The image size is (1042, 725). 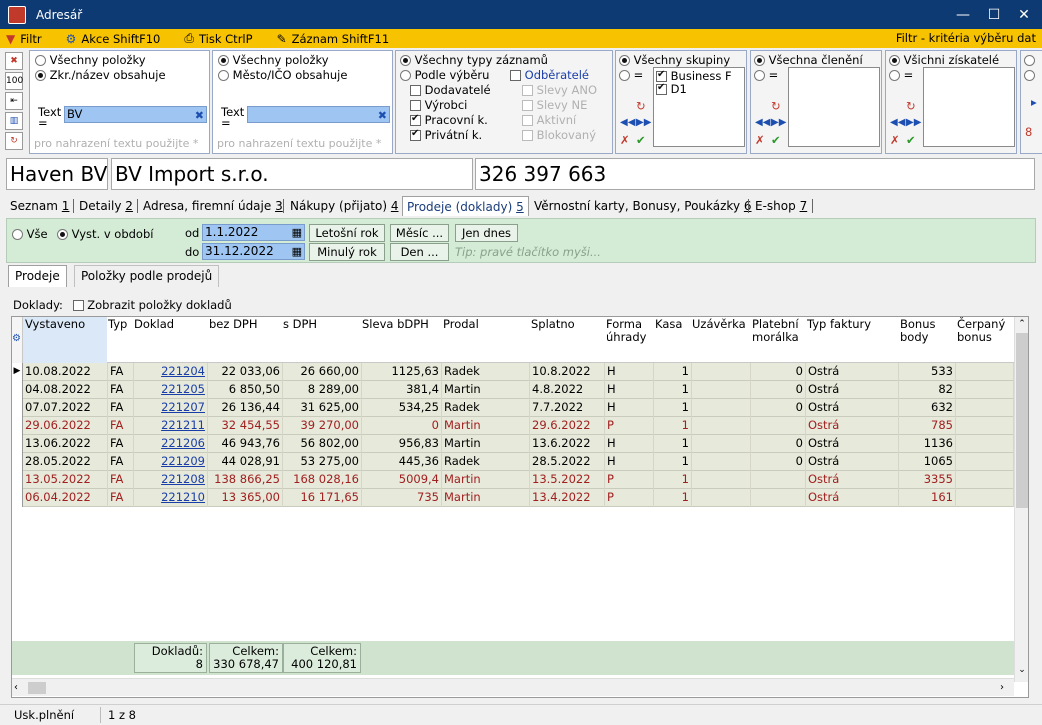 What do you see at coordinates (630, 331) in the screenshot?
I see `col-forma-uhrady: Forma úhrady` at bounding box center [630, 331].